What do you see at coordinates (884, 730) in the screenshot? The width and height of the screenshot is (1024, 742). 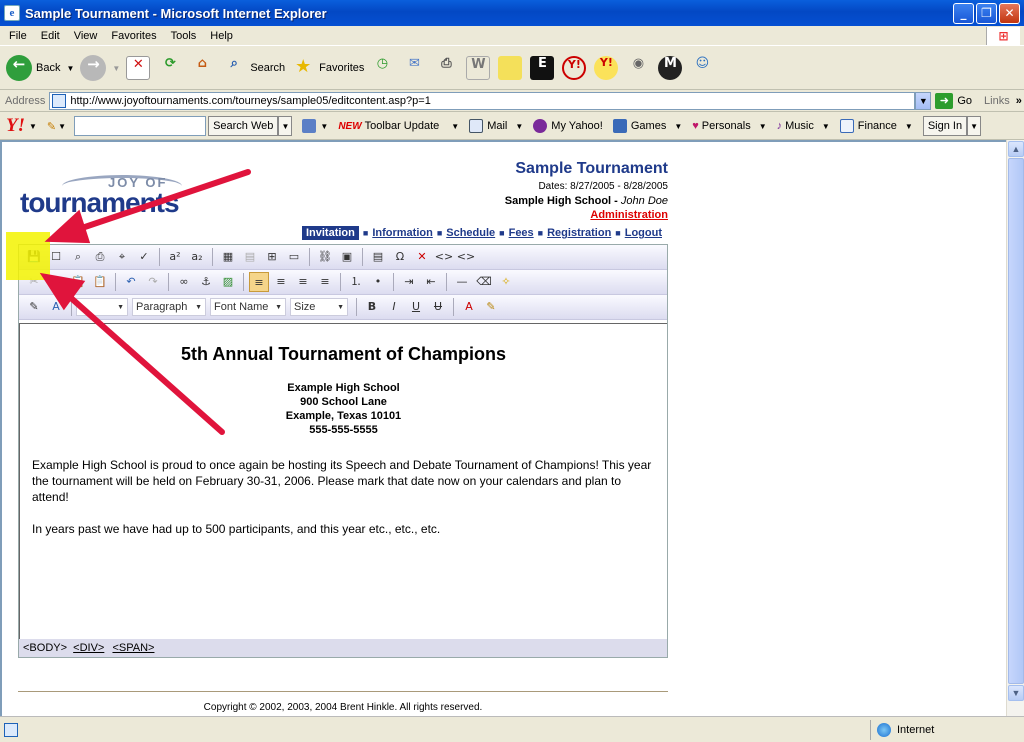 I see `globe-icon` at bounding box center [884, 730].